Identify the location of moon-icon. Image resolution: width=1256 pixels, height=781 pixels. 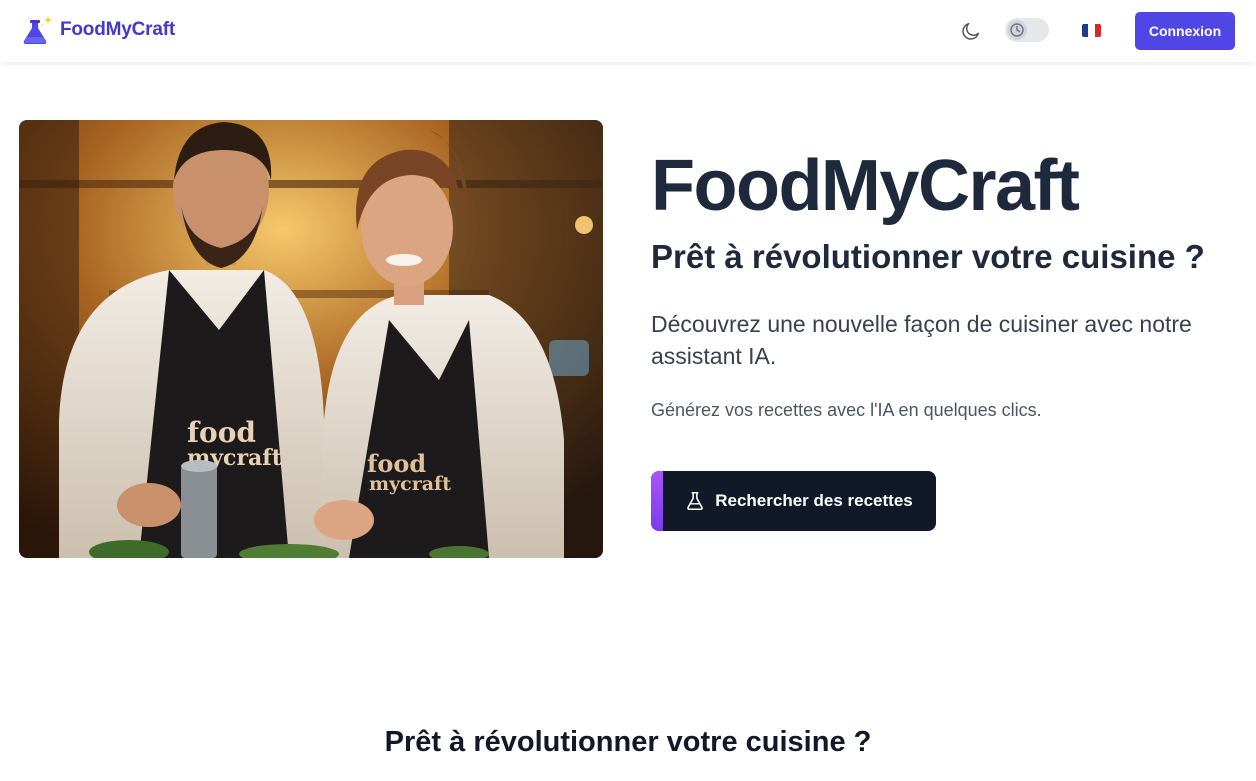
(971, 31).